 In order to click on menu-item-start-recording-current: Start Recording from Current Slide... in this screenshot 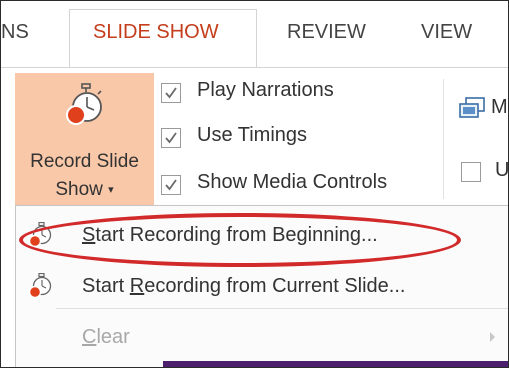, I will do `click(262, 286)`.